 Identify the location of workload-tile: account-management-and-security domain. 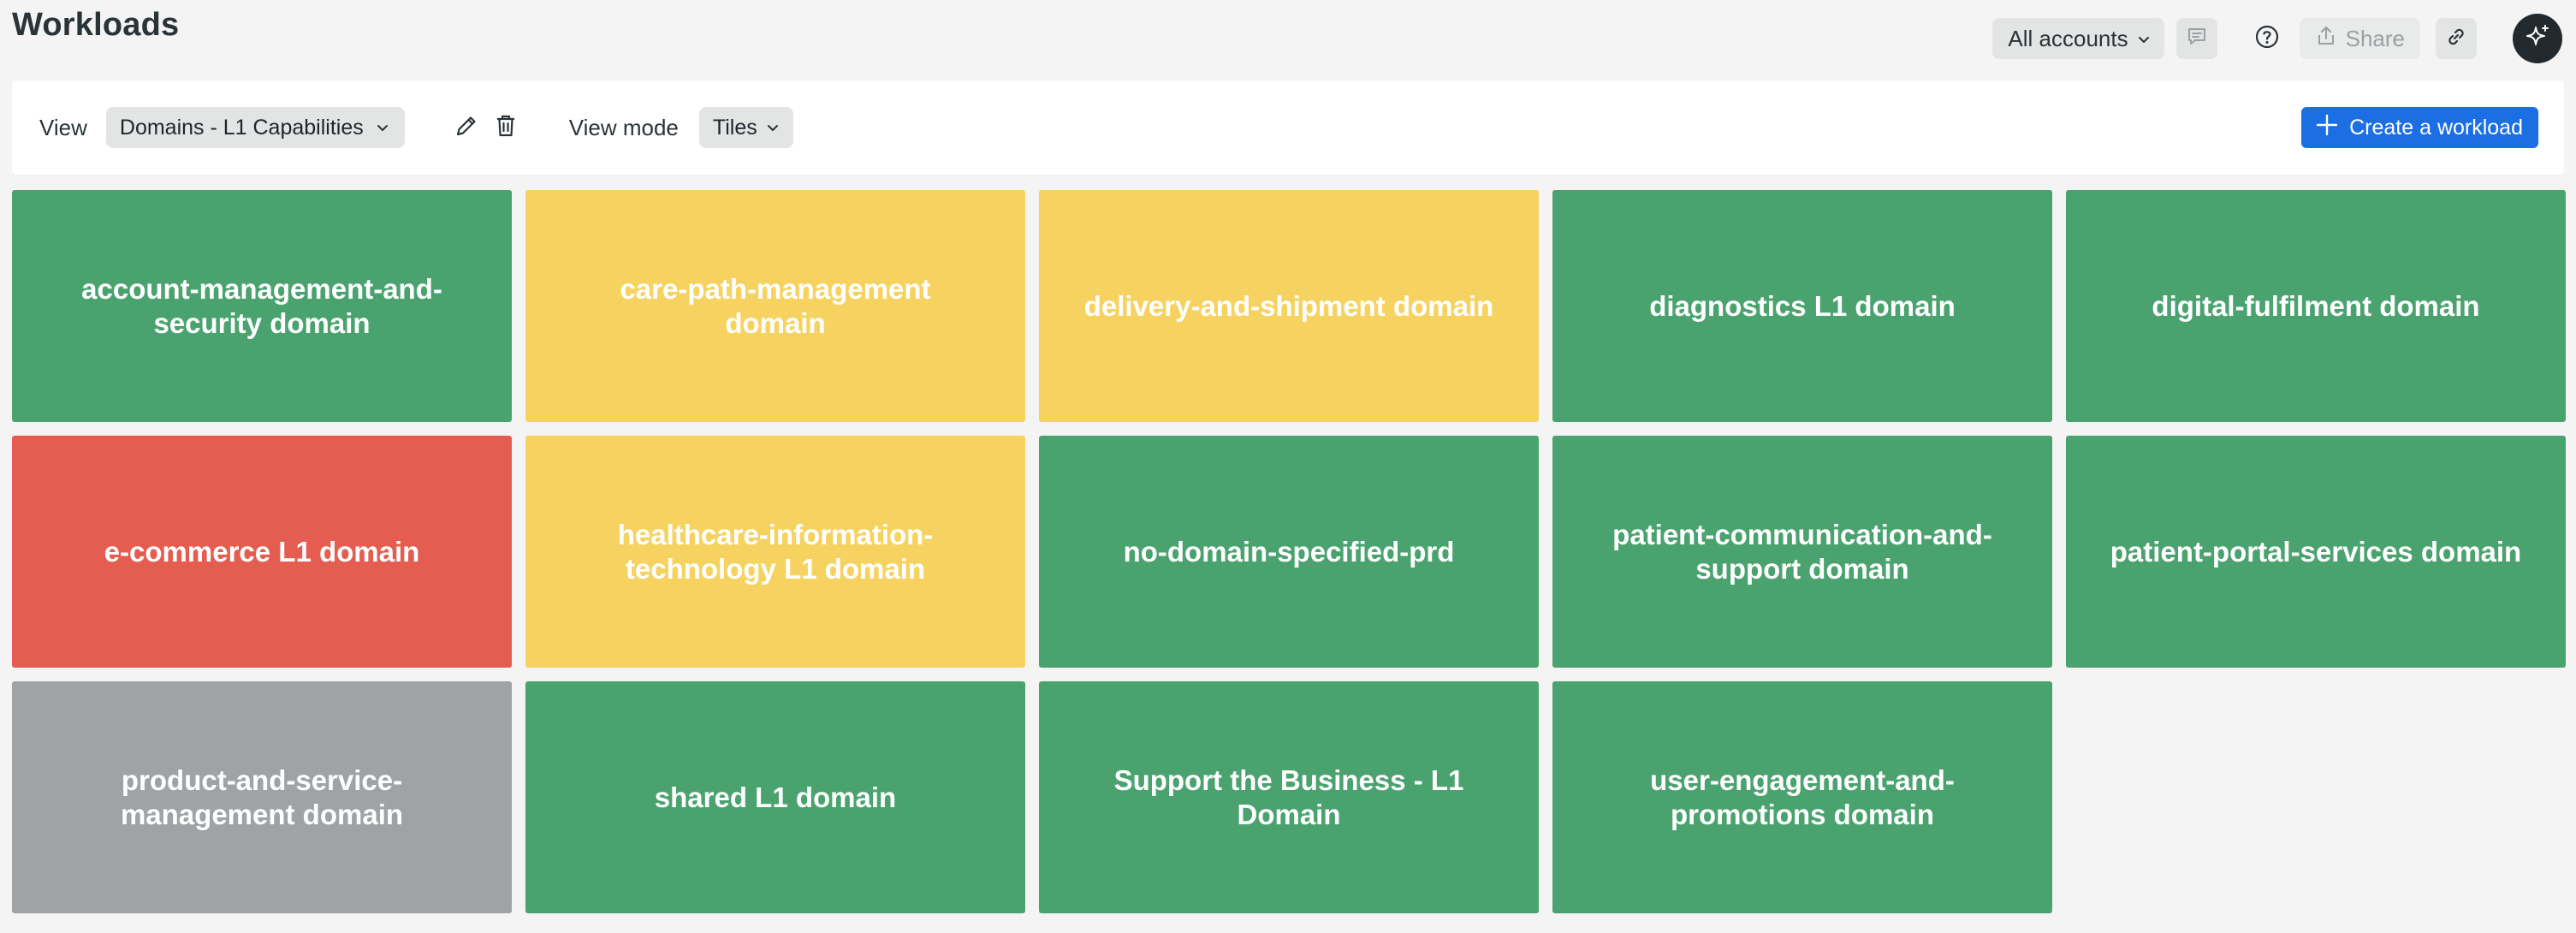
(262, 306).